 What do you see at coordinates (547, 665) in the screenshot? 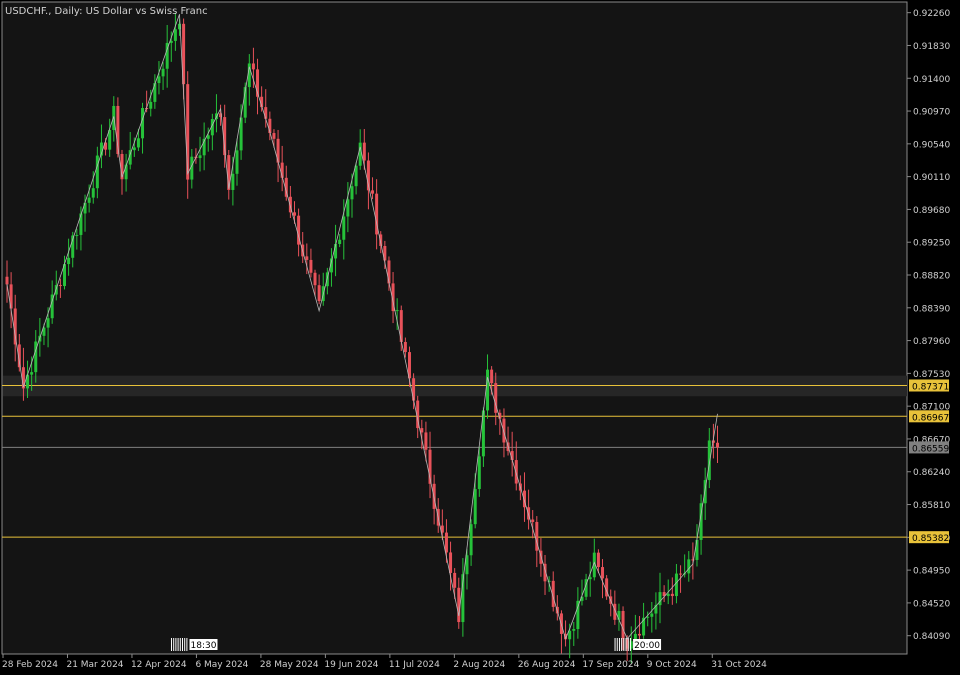
I see `x-tick-label: 26 Aug 2024` at bounding box center [547, 665].